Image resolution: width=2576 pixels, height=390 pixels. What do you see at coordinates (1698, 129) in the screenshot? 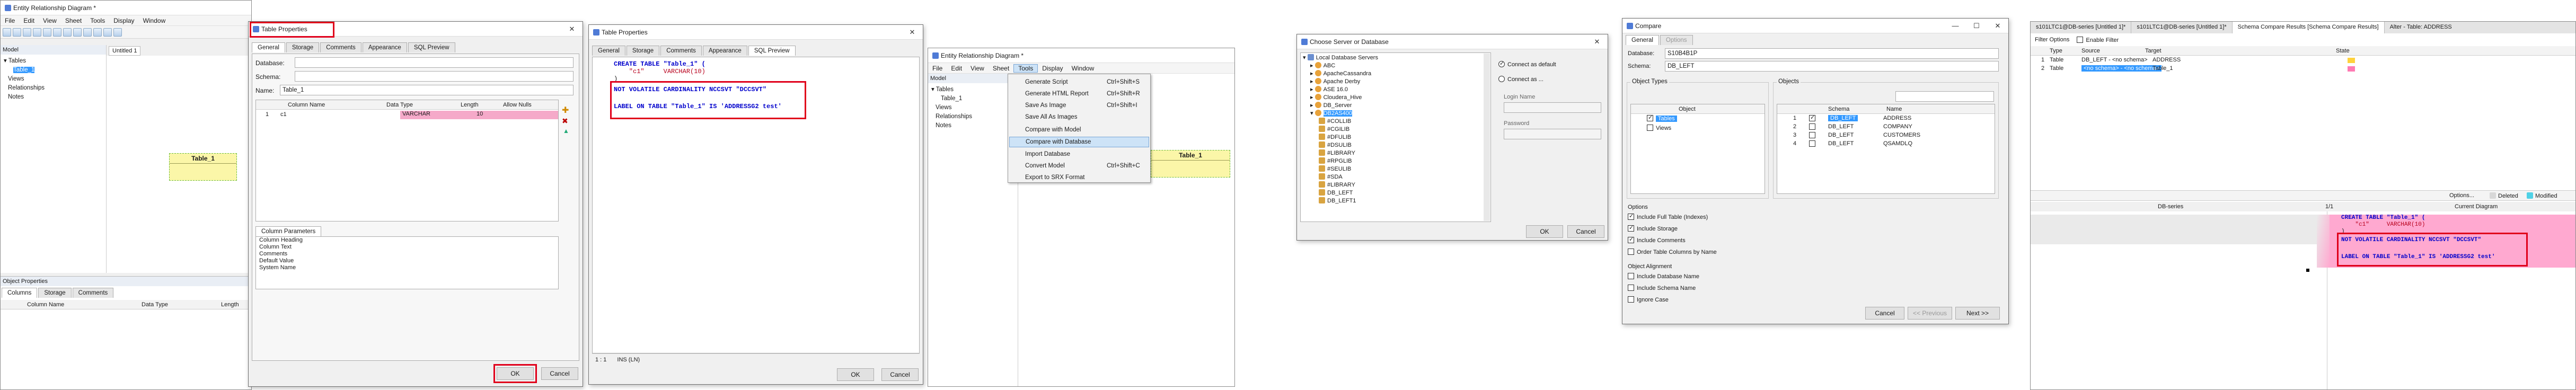
I see `object-type-row: Views` at bounding box center [1698, 129].